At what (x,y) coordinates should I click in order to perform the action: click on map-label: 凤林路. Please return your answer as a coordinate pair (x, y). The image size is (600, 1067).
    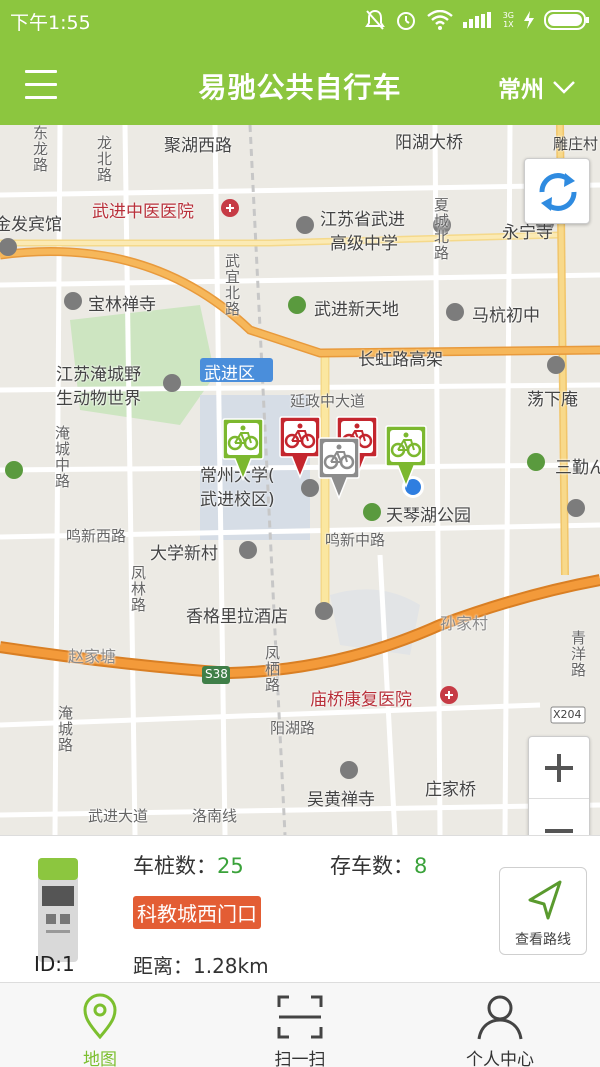
    Looking at the image, I should click on (138, 589).